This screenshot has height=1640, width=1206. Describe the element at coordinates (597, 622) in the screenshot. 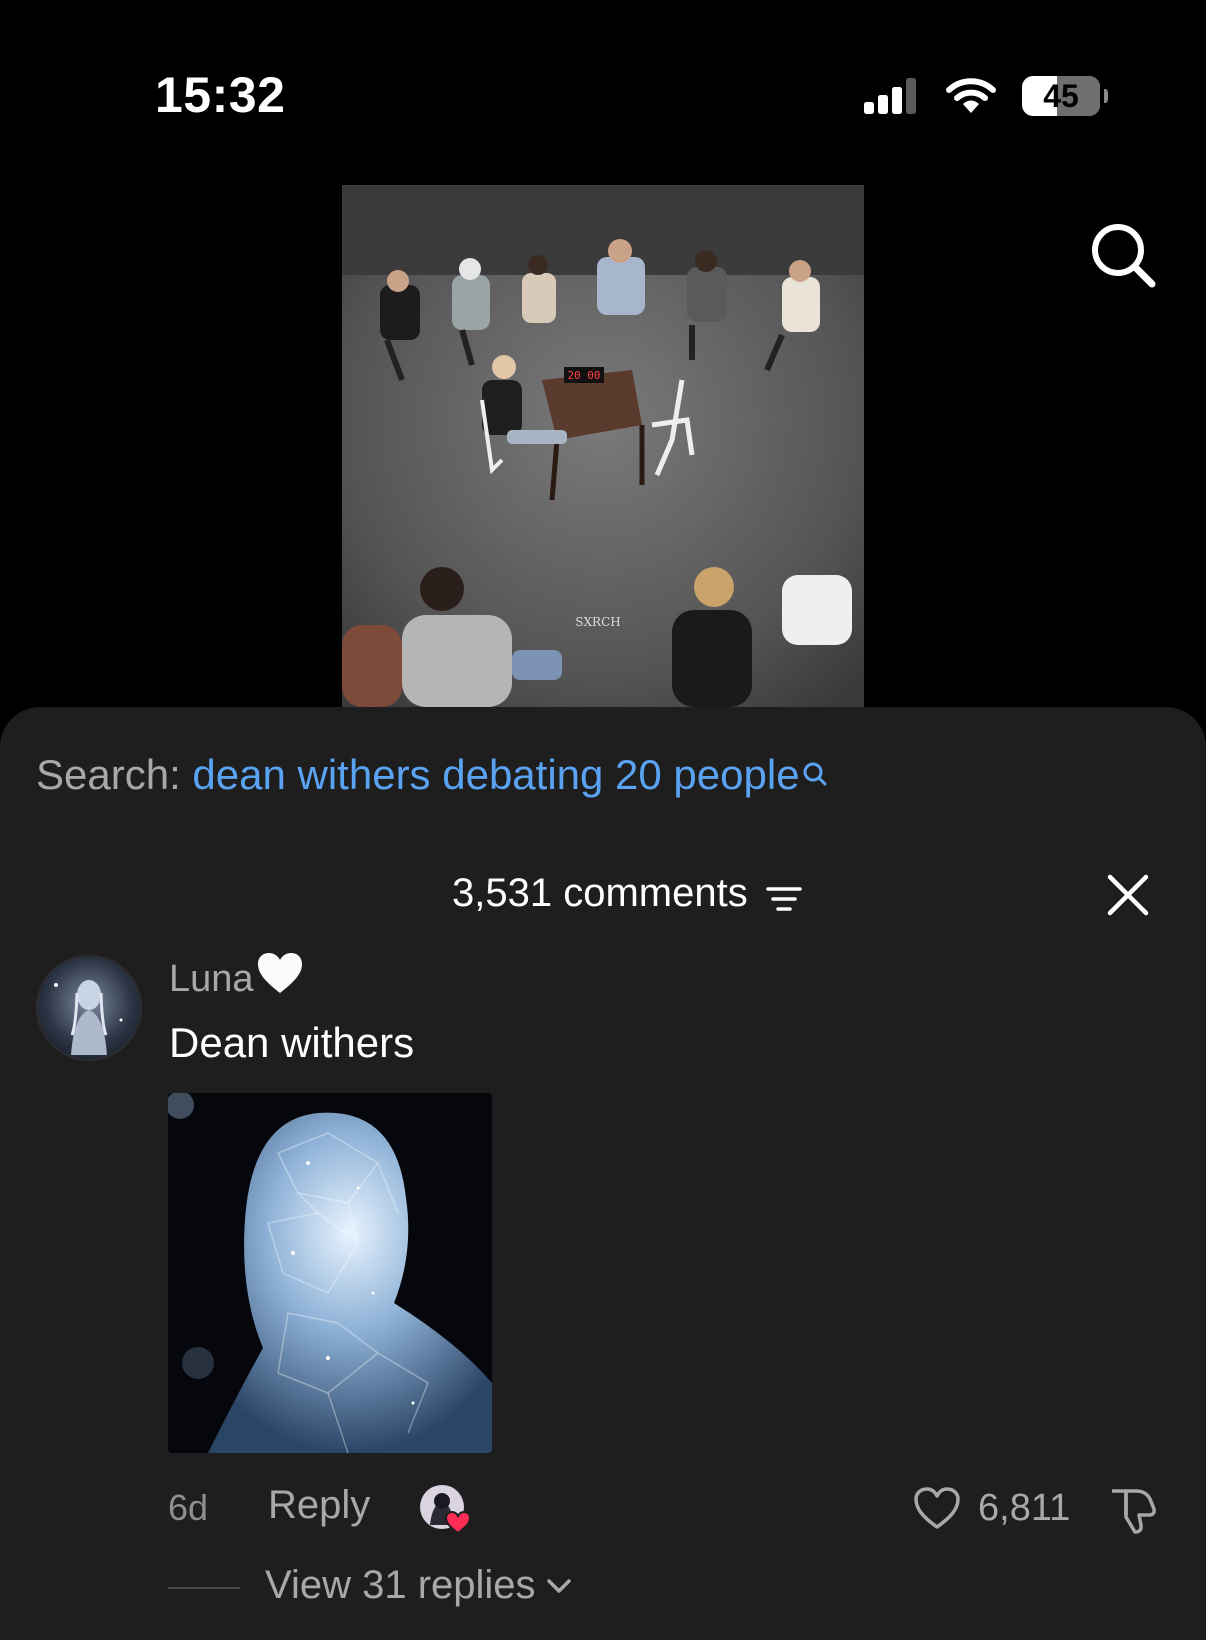

I see `video-watermark: SXRCH` at that location.